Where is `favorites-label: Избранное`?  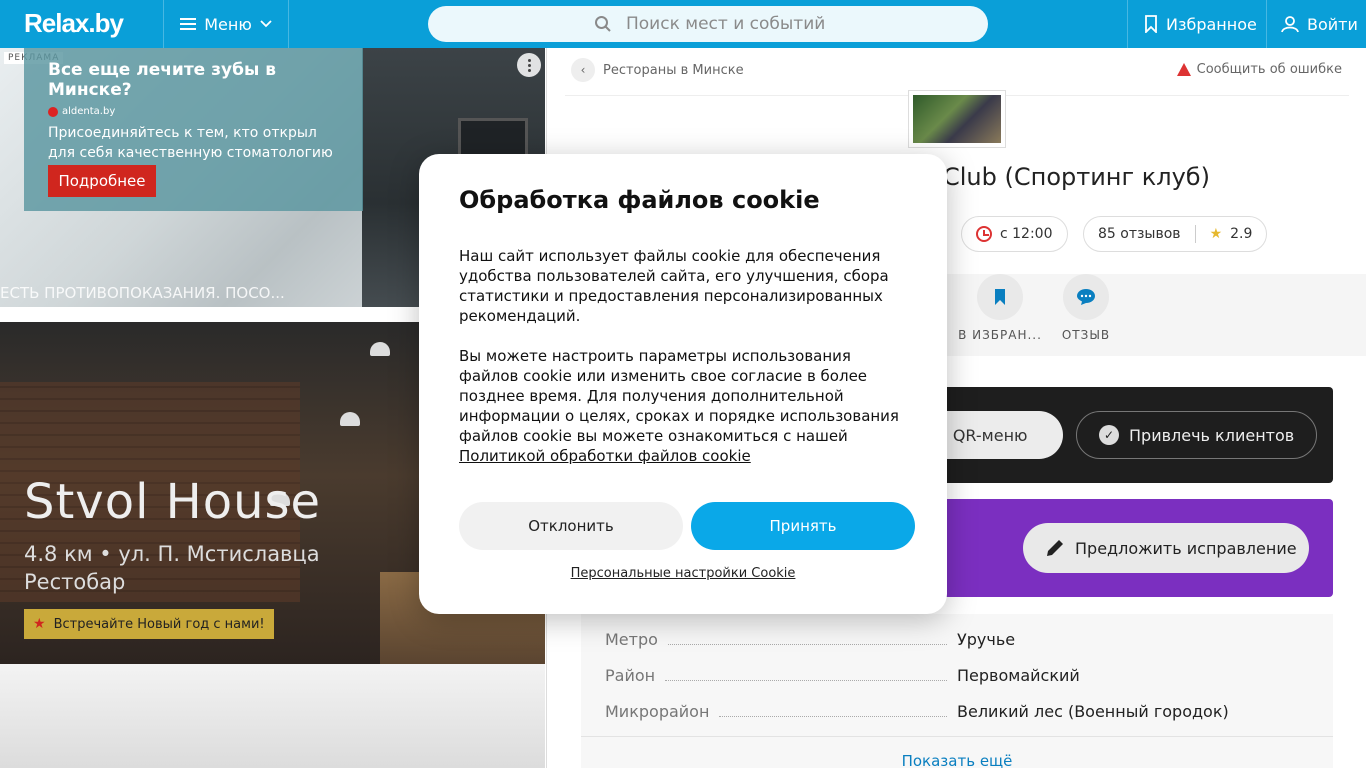
favorites-label: Избранное is located at coordinates (1211, 24).